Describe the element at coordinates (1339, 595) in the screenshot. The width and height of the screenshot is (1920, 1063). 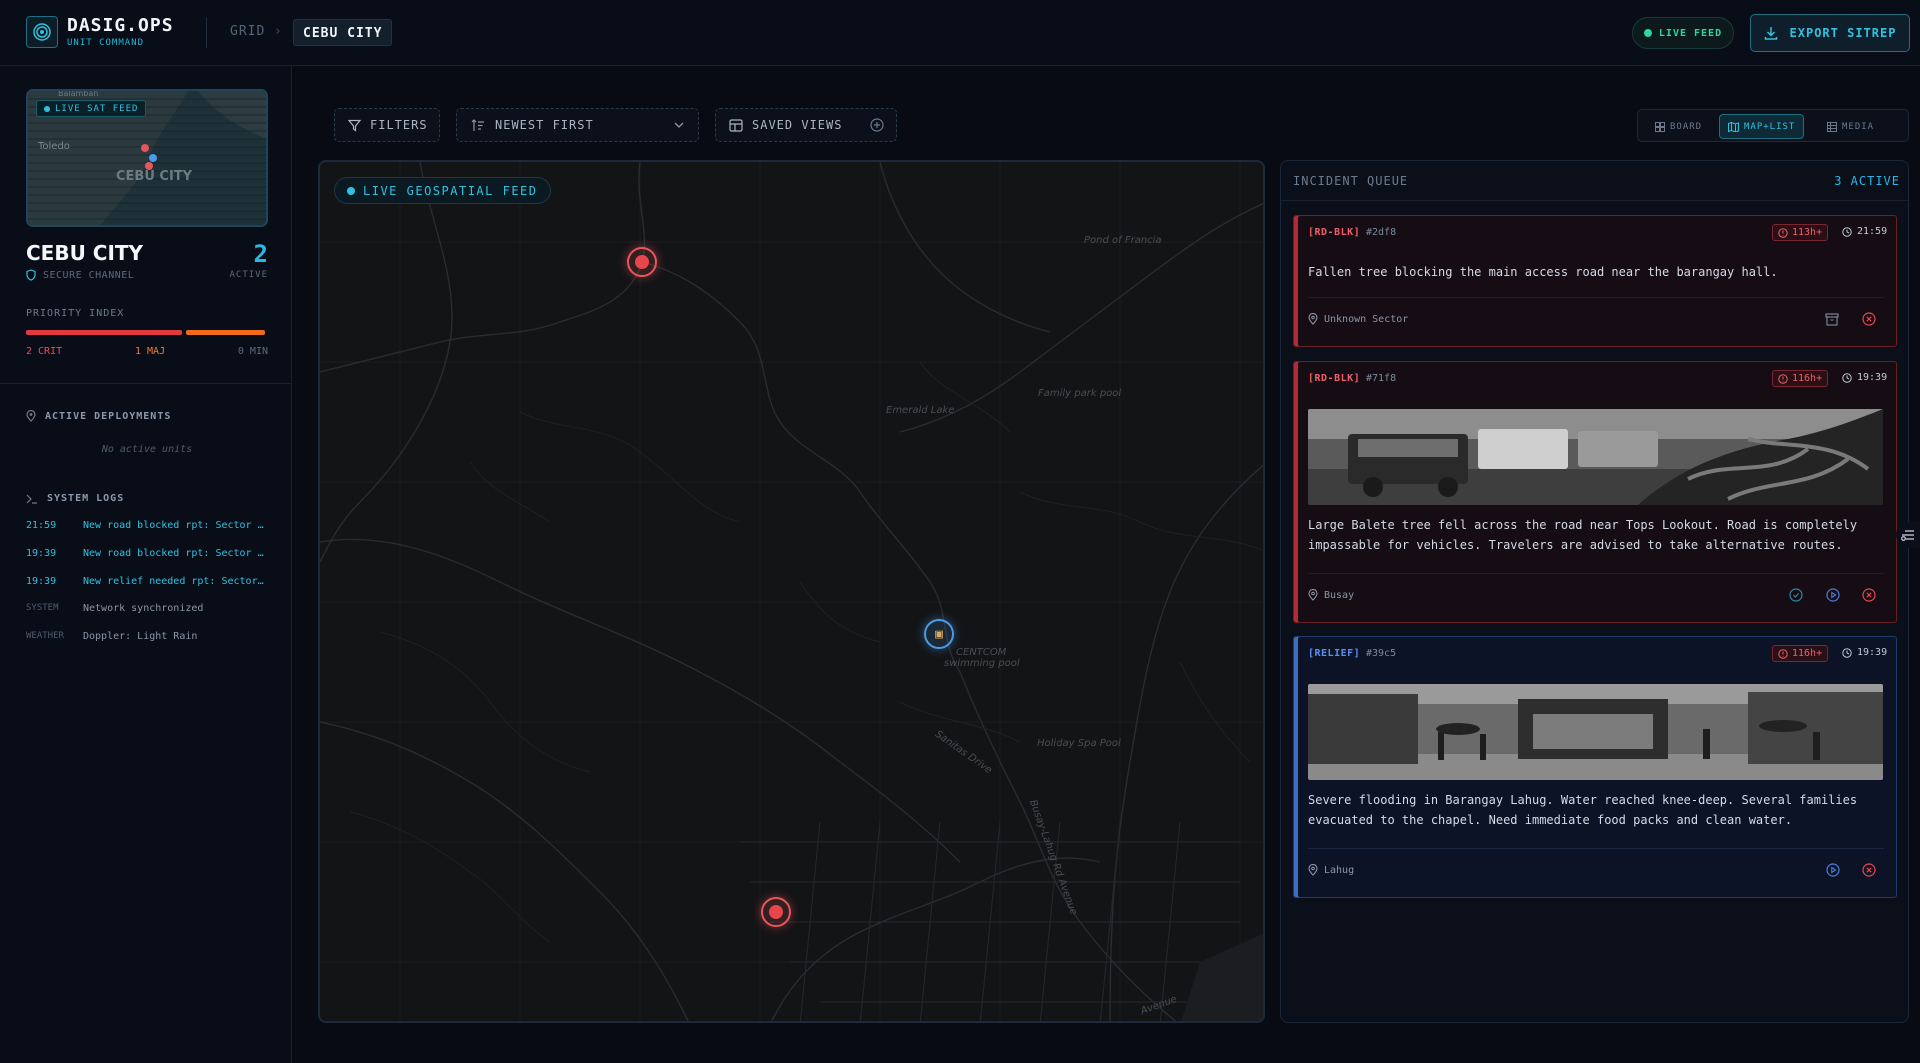
I see `location-label: Busay` at that location.